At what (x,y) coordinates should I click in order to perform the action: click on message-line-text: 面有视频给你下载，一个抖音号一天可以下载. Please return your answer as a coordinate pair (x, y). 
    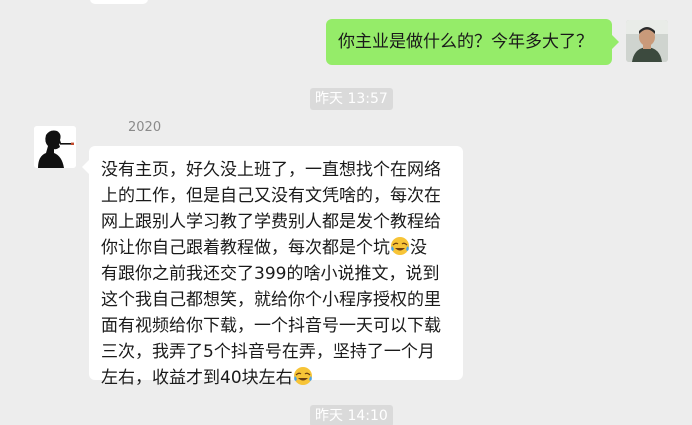
    Looking at the image, I should click on (271, 326).